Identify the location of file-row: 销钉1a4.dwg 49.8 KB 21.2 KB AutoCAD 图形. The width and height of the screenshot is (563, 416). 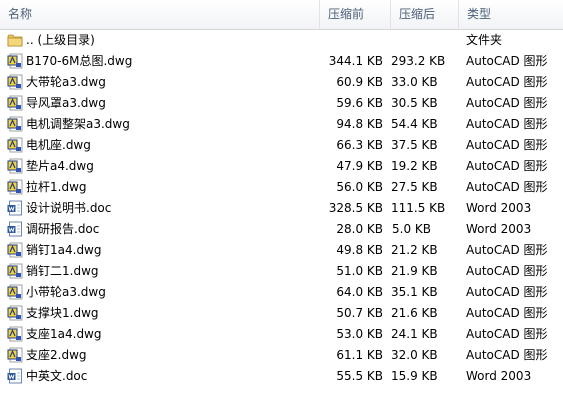
(281, 250).